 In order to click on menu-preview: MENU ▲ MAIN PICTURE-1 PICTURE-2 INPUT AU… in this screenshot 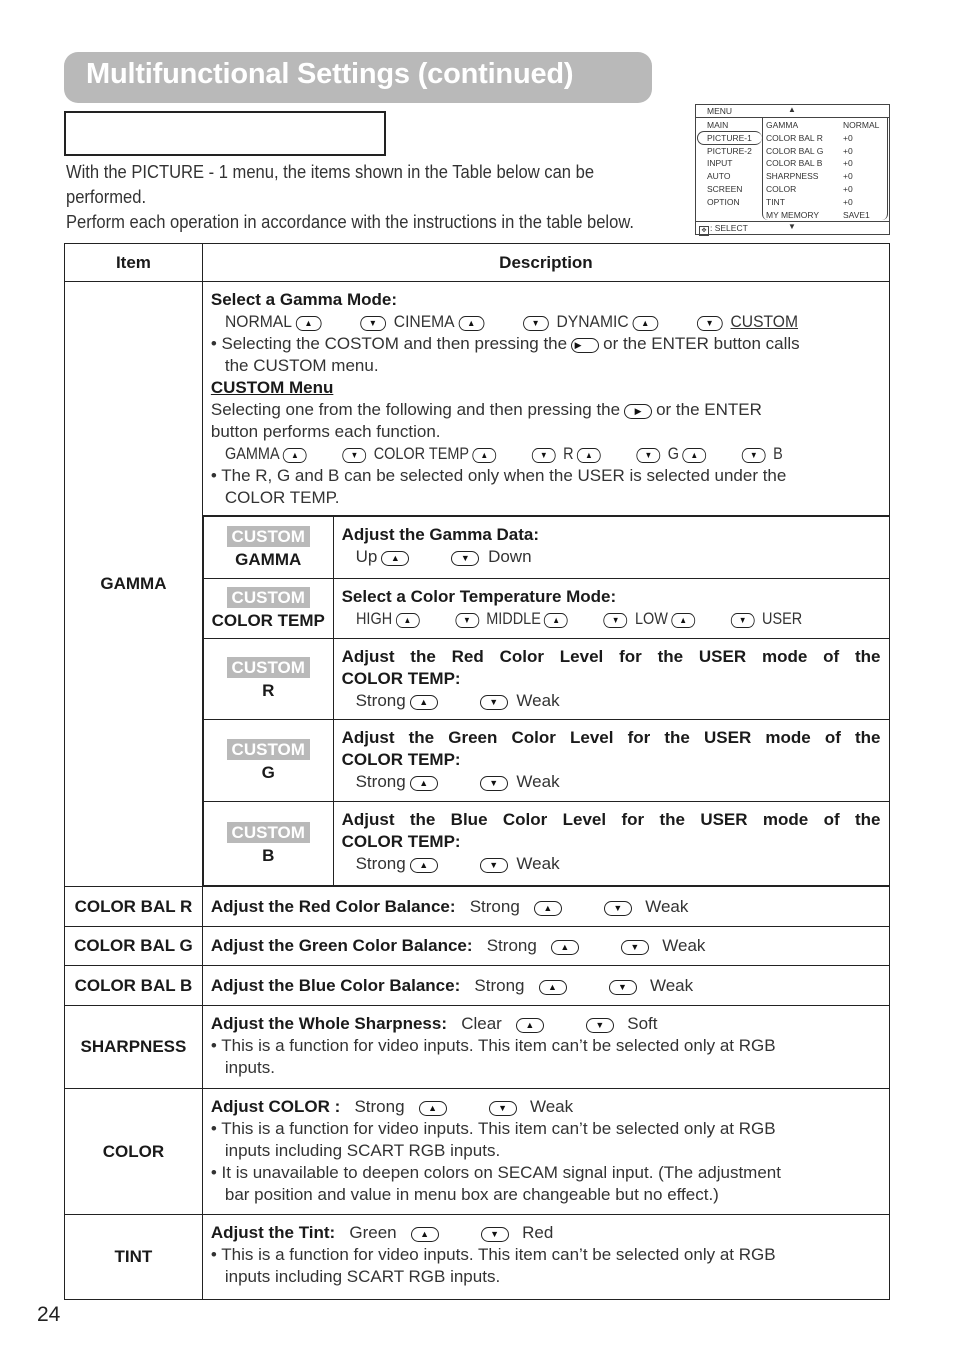, I will do `click(792, 170)`.